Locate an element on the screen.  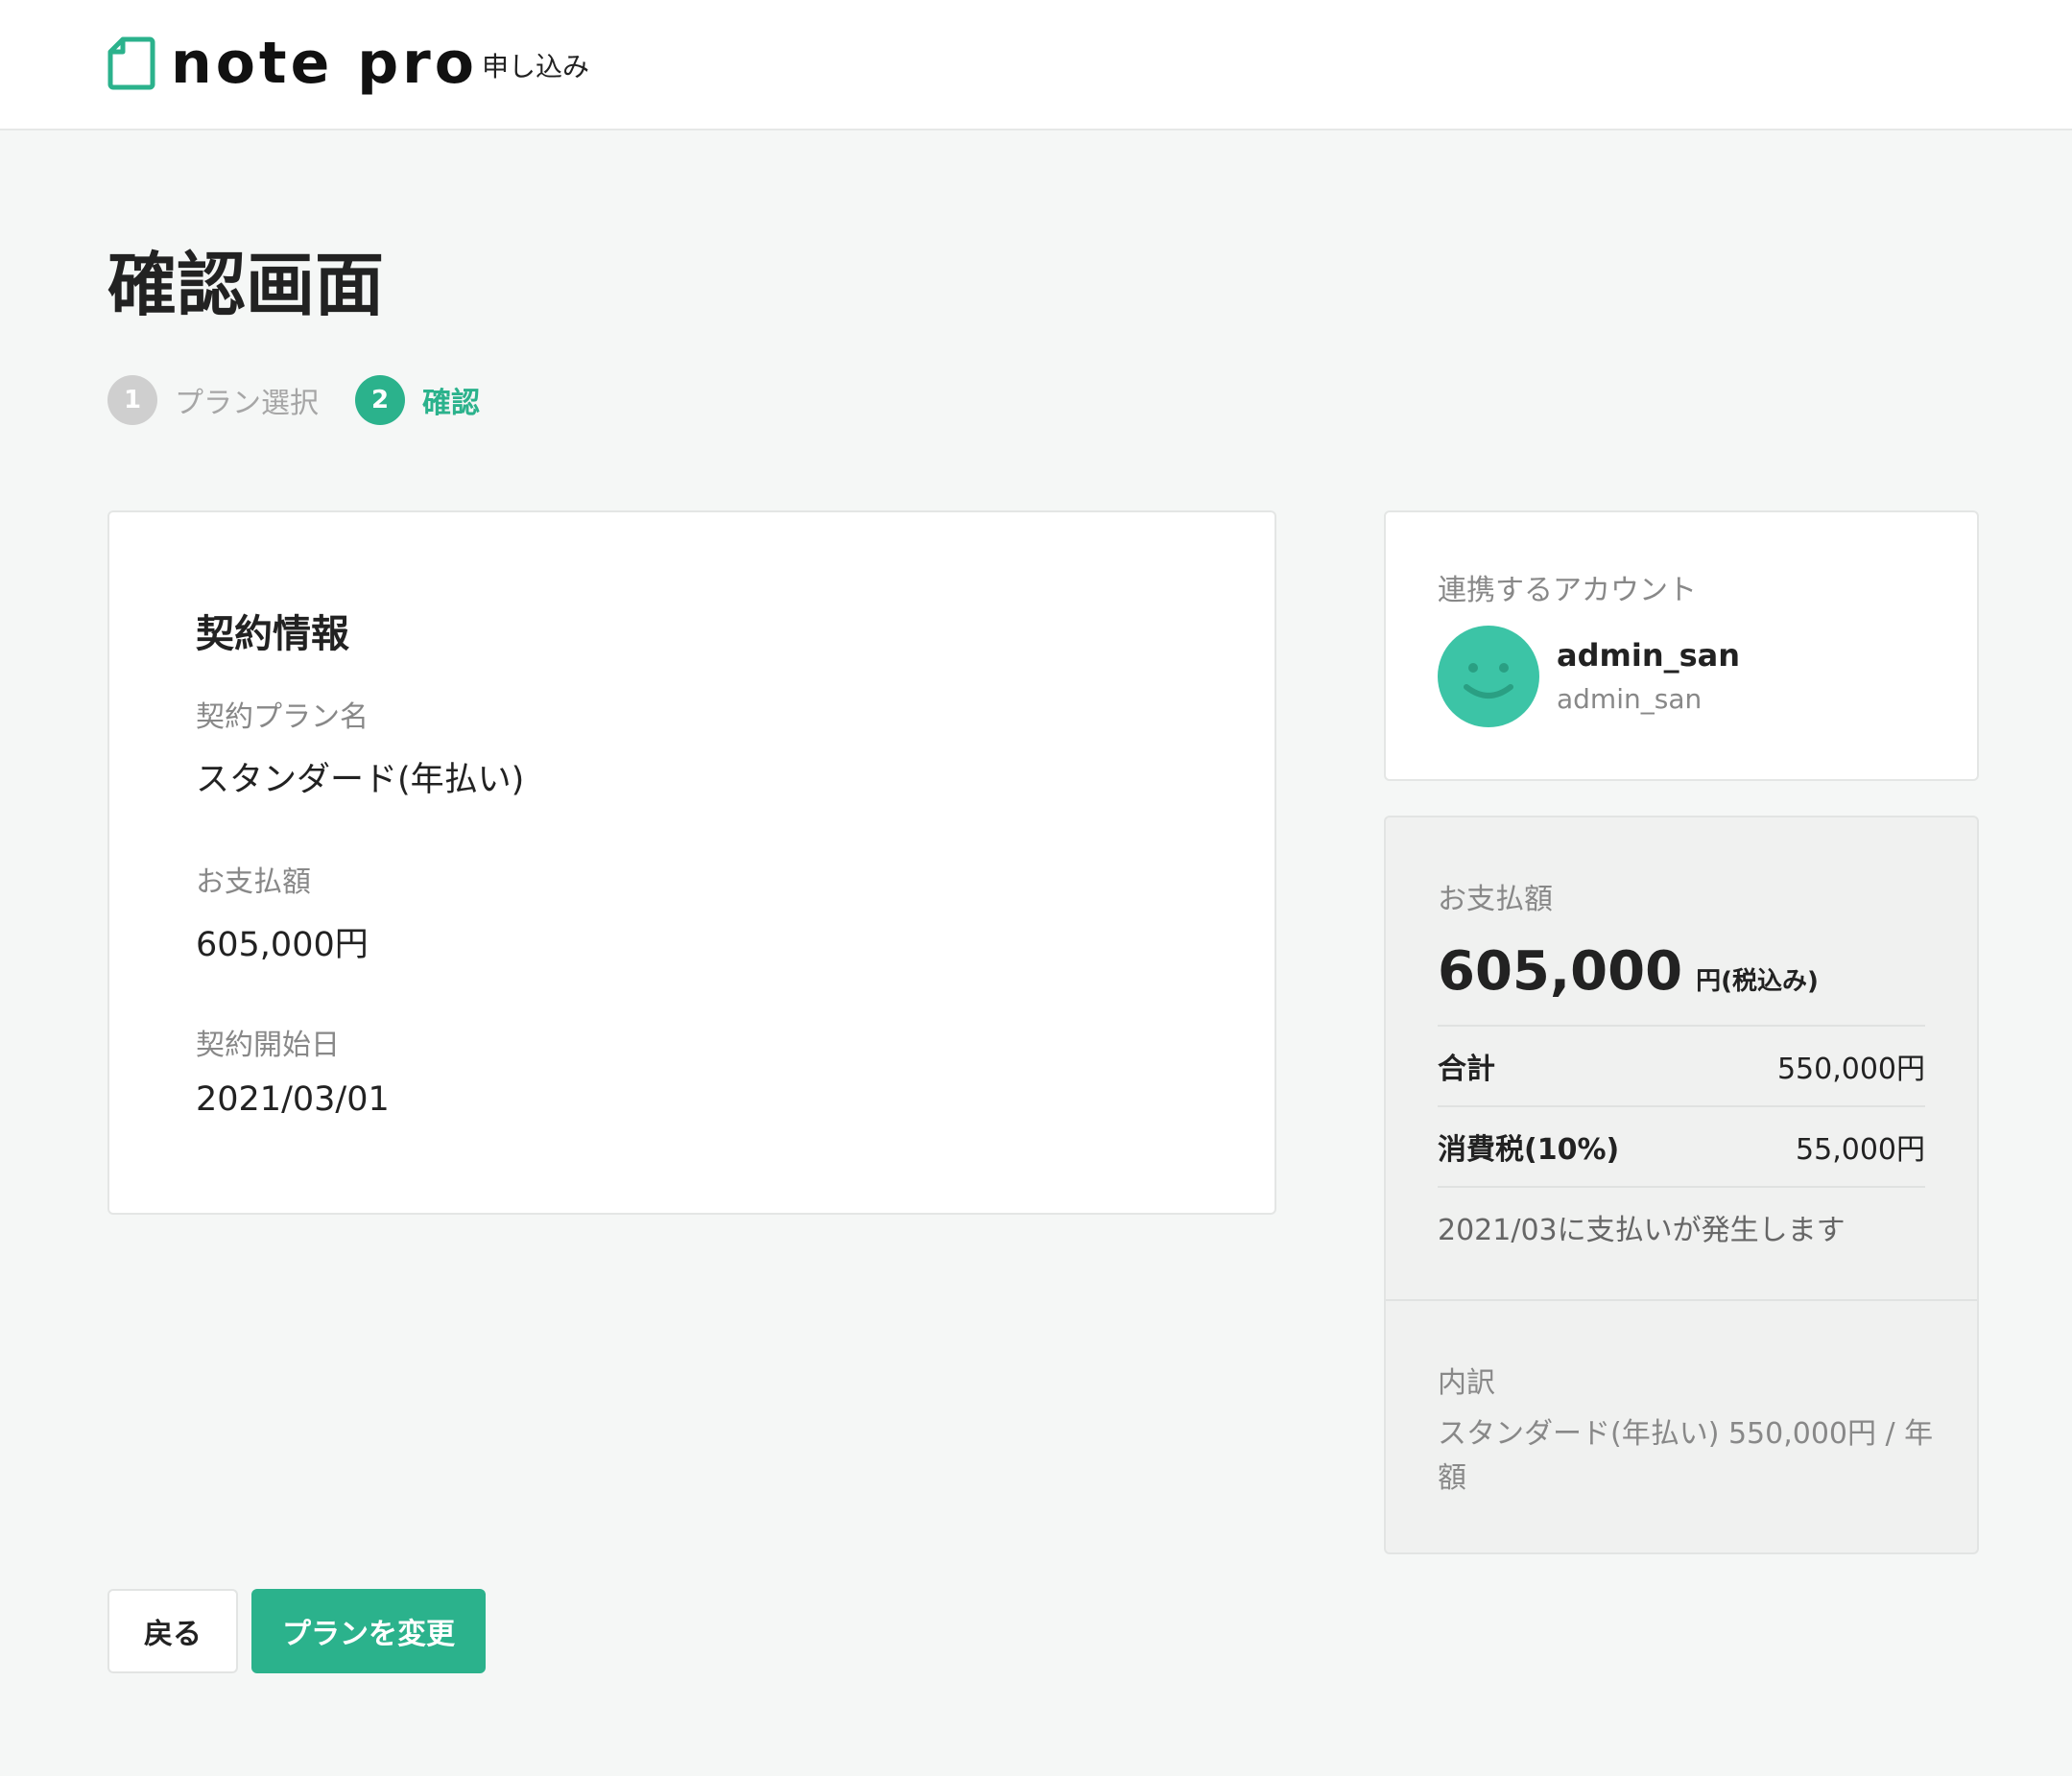
step-label-confirm: 確認 is located at coordinates (451, 404).